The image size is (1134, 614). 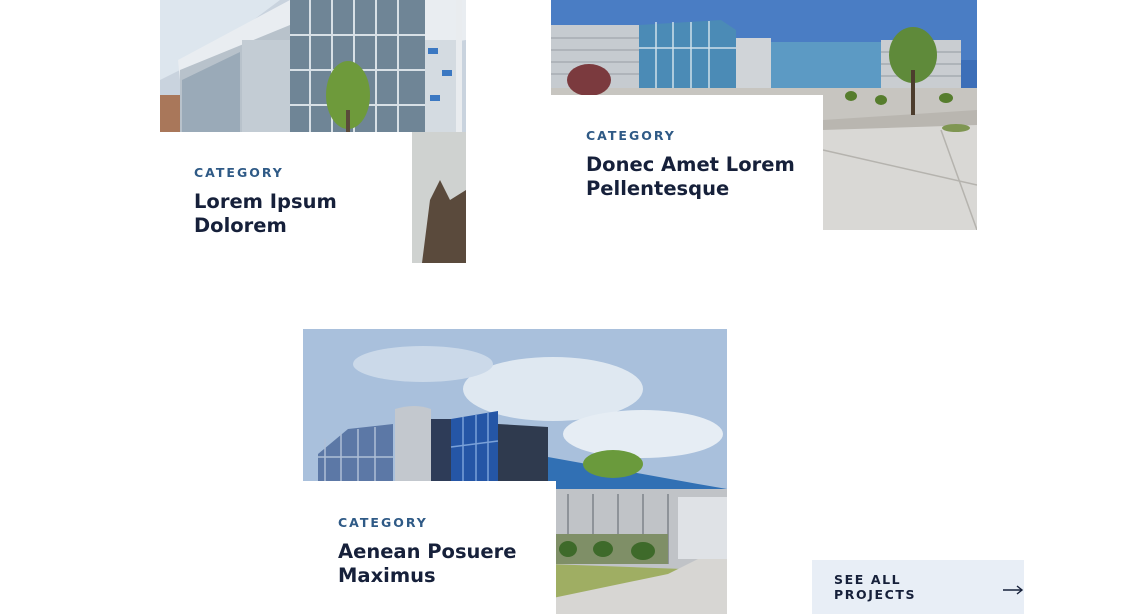 I want to click on project-title: Aenean Posuere Maximus, so click(x=433, y=564).